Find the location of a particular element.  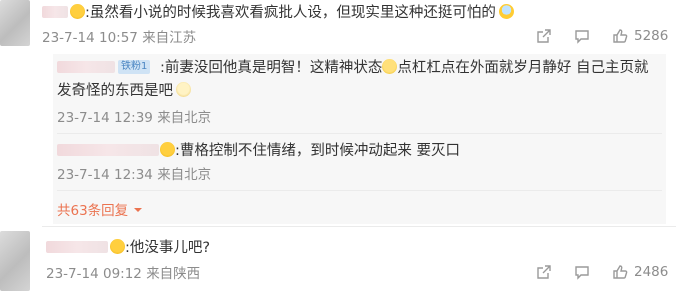

comment-meta: 23-7-14 09:12 来自陕西 is located at coordinates (123, 274).